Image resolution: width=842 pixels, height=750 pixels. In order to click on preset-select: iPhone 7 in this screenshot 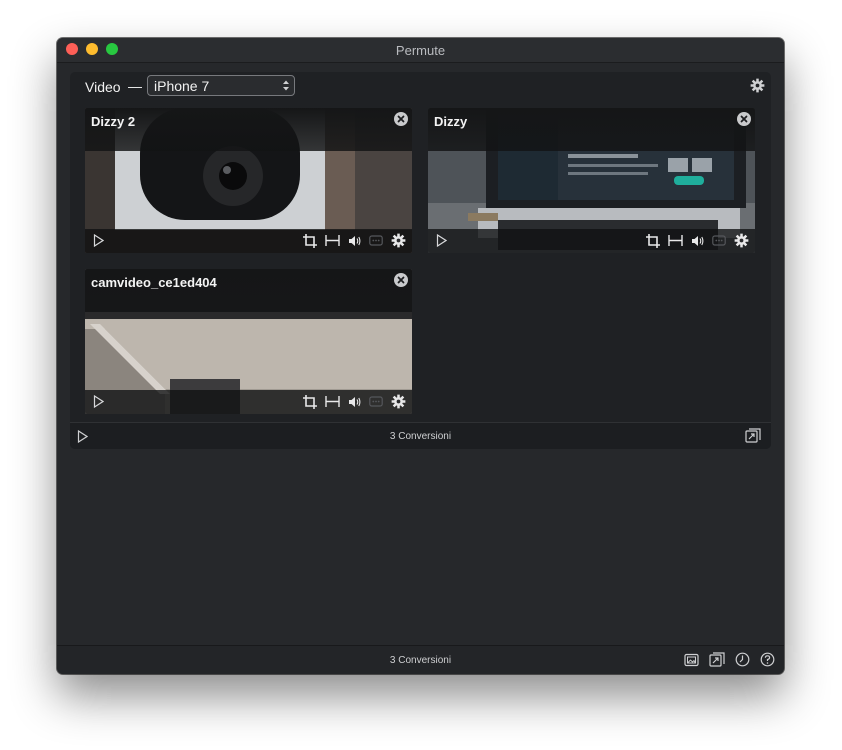, I will do `click(221, 85)`.